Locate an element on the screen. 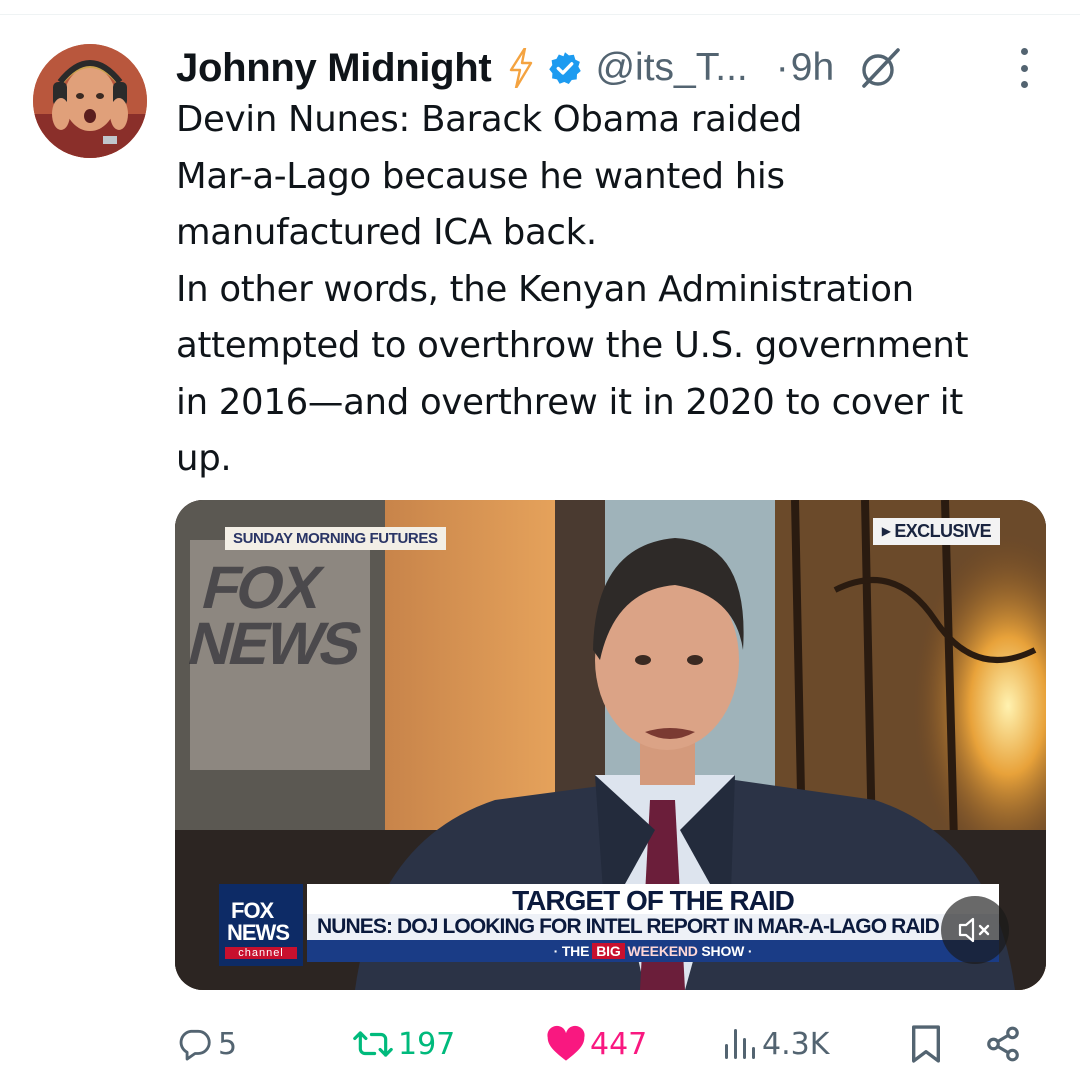 The width and height of the screenshot is (1080, 1087). share-button is located at coordinates (1003, 1044).